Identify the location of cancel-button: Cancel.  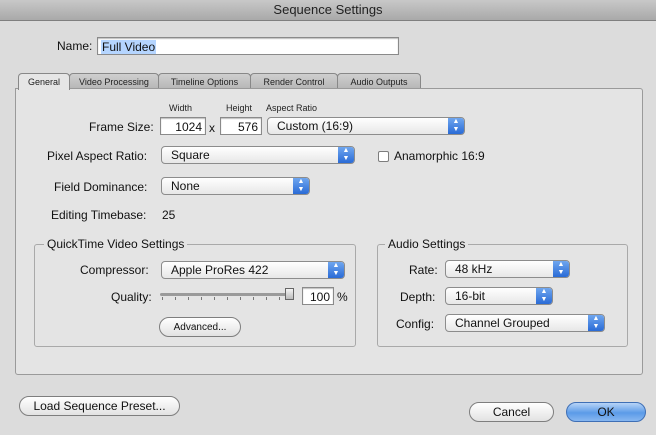
(511, 412).